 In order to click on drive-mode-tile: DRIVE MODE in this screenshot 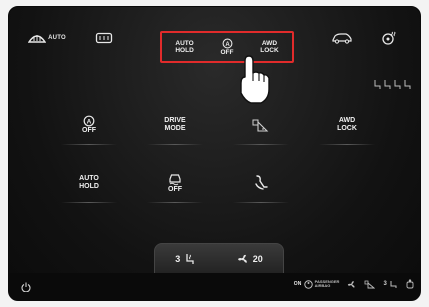, I will do `click(175, 125)`.